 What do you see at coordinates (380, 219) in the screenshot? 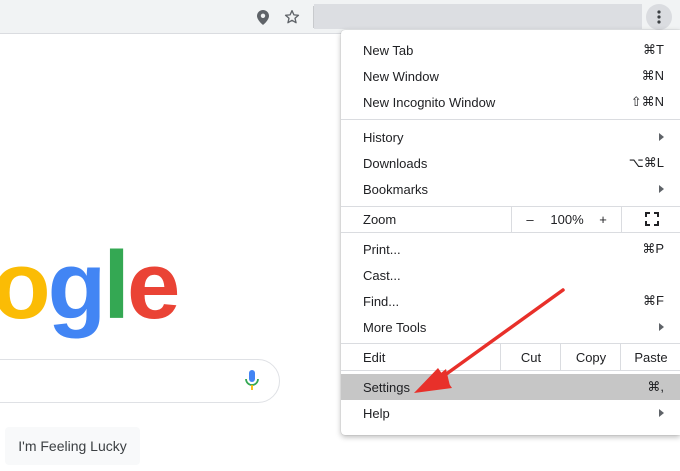
I see `zoom-label: Zoom` at bounding box center [380, 219].